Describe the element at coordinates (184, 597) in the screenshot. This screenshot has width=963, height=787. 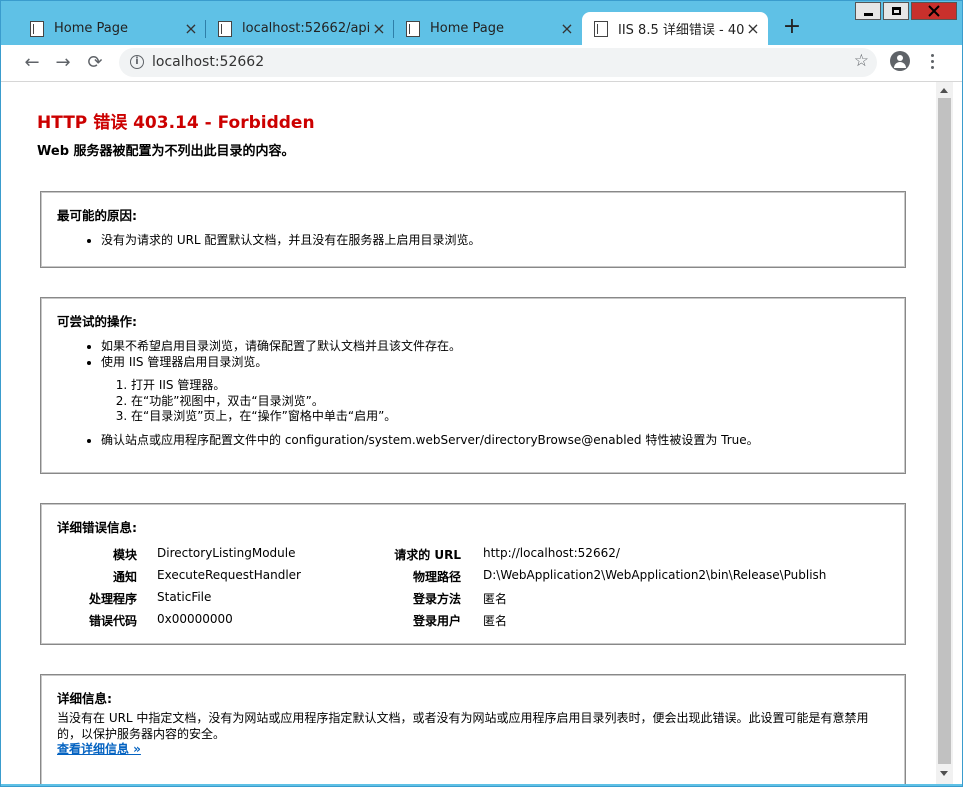
I see `detail-value: StaticFile` at that location.